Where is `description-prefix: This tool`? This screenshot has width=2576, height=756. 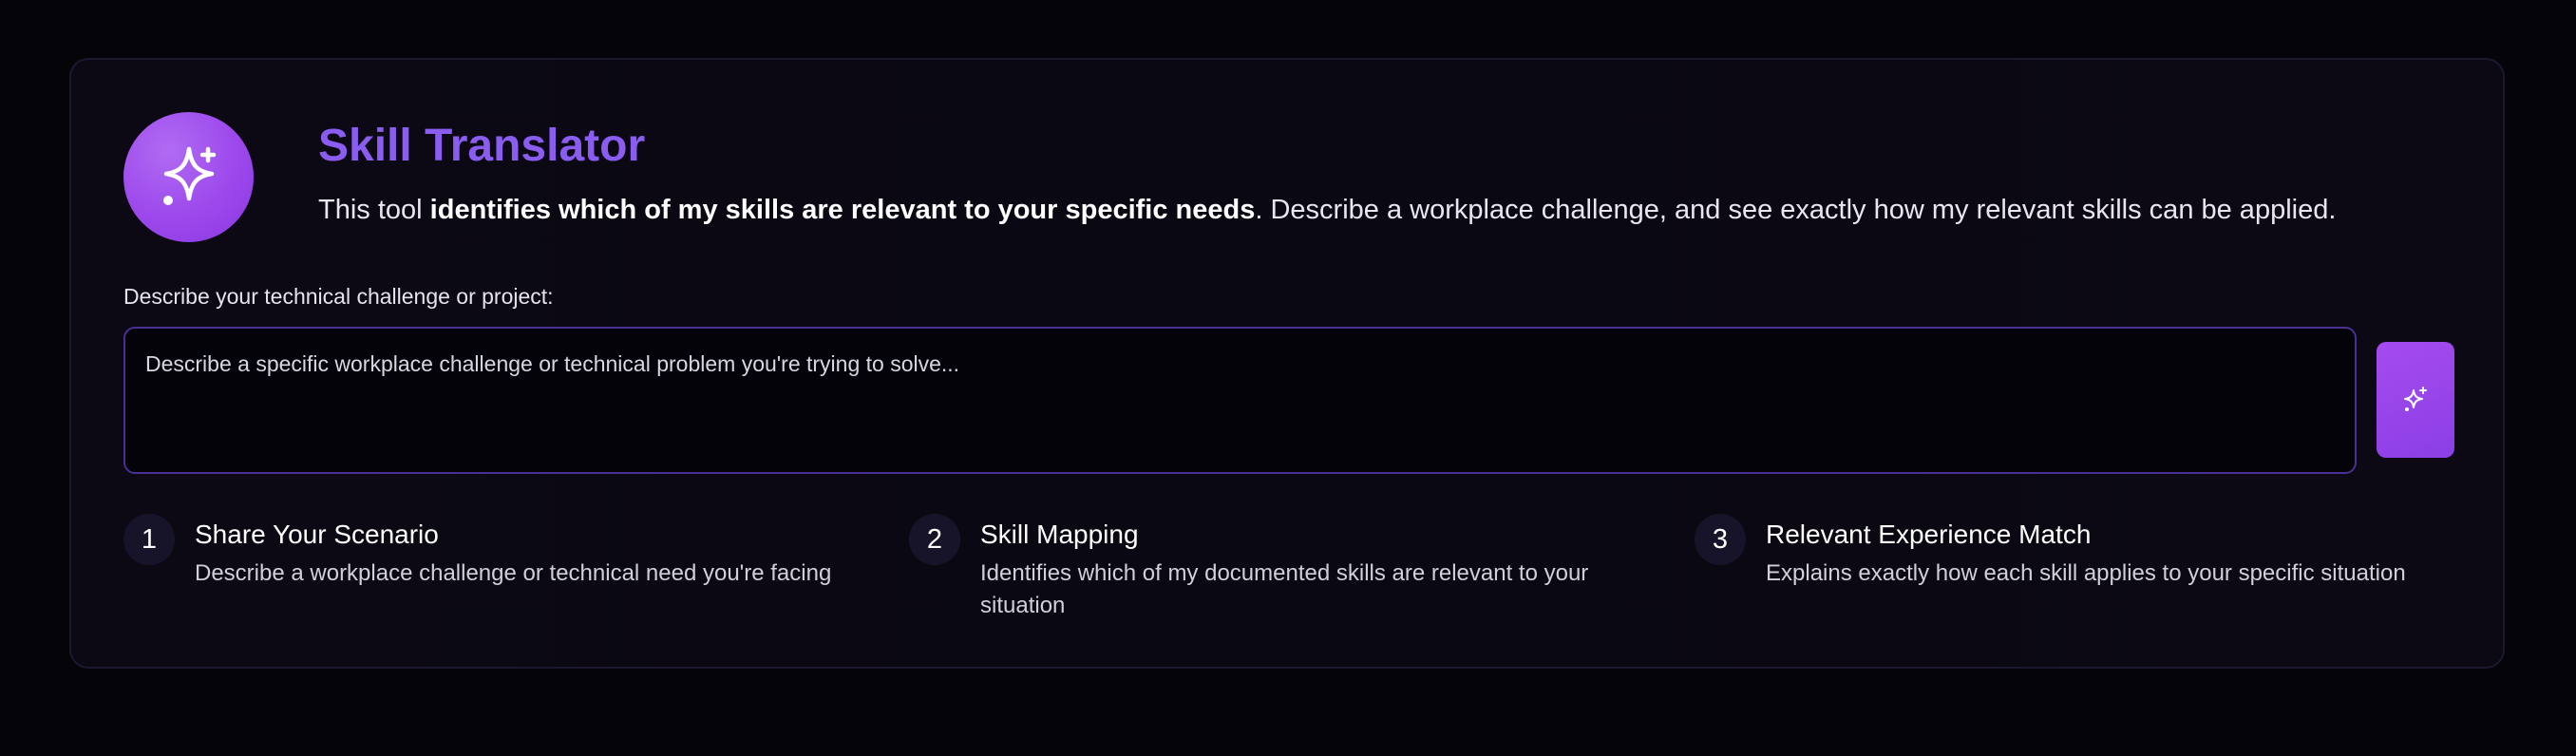
description-prefix: This tool is located at coordinates (374, 210).